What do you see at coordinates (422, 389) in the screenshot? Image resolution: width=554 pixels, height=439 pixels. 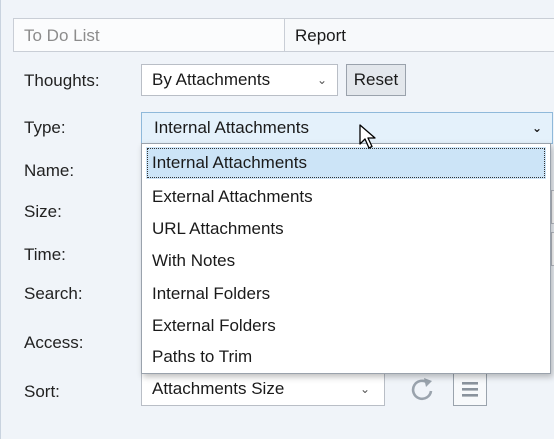 I see `refresh-icon` at bounding box center [422, 389].